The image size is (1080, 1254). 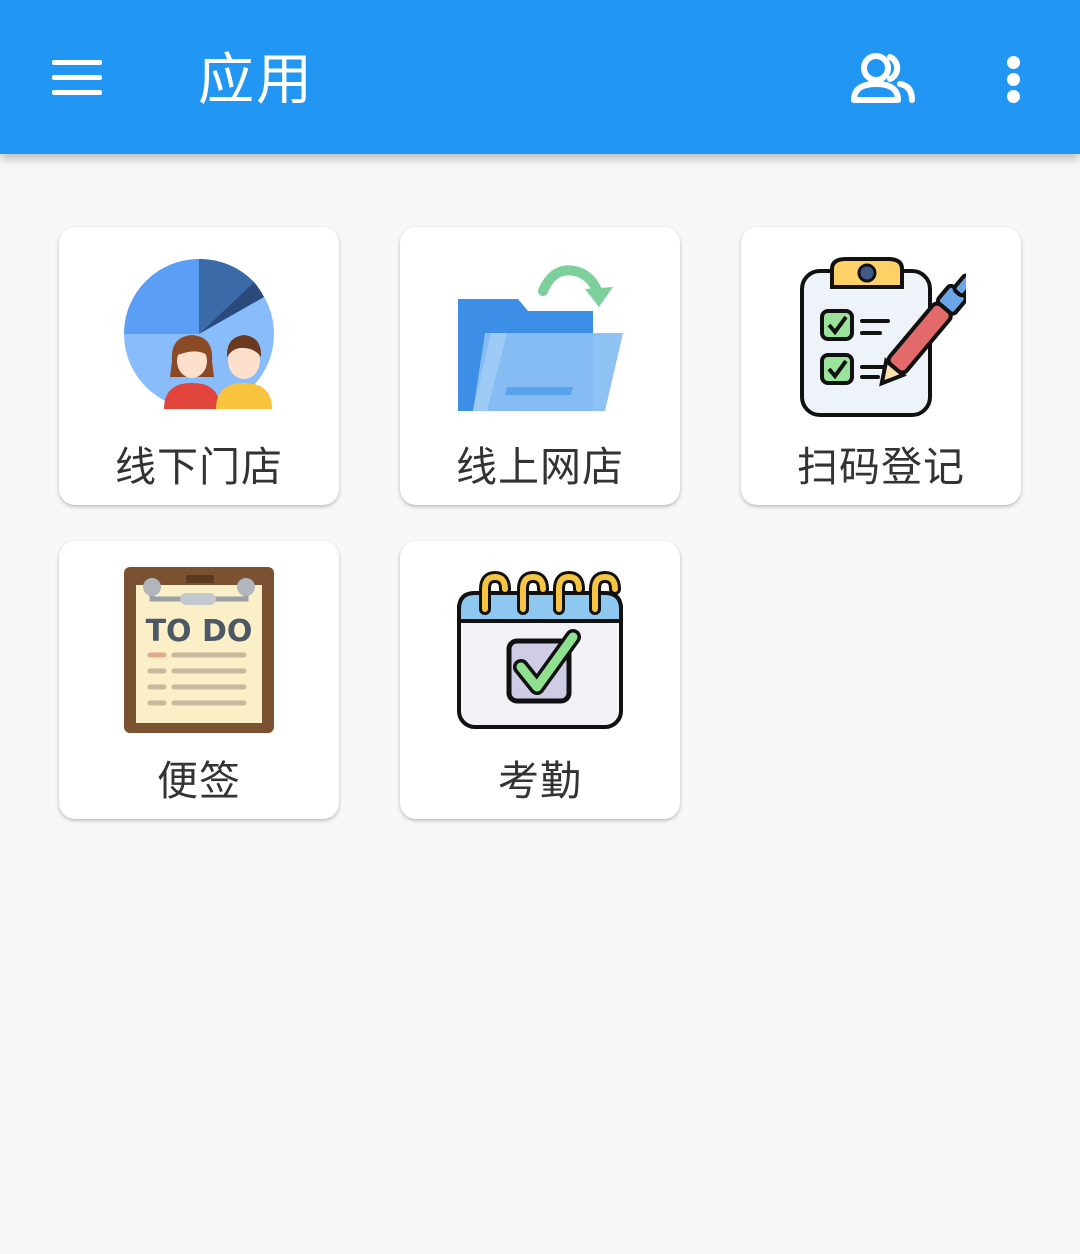 What do you see at coordinates (77, 77) in the screenshot?
I see `menu-button` at bounding box center [77, 77].